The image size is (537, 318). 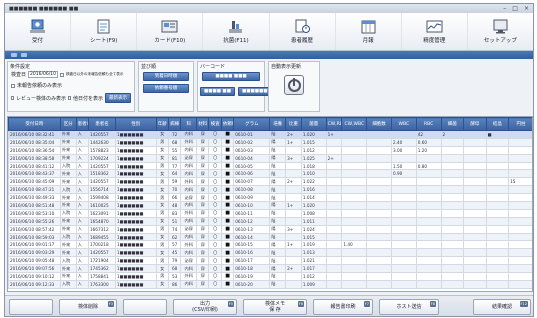 I want to click on toolbar-monthly-report-button: 月報, so click(x=369, y=31).